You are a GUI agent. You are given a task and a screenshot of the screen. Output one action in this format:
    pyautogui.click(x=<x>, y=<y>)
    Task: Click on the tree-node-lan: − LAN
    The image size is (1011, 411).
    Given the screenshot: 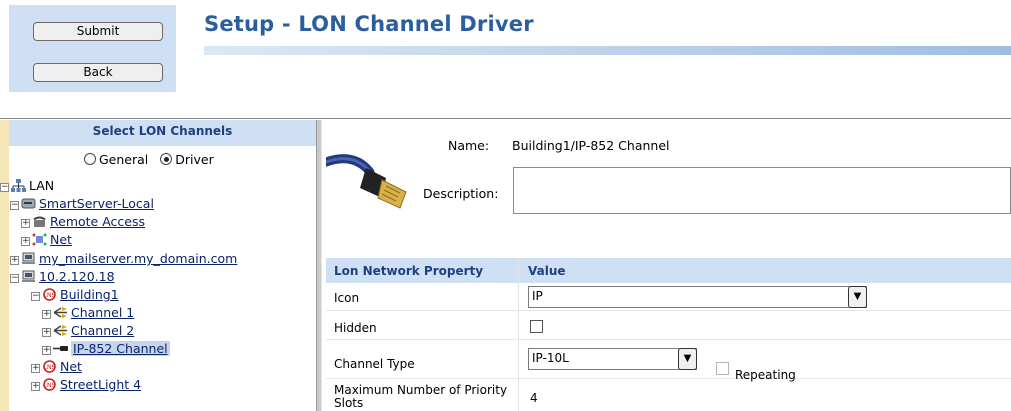 What is the action you would take?
    pyautogui.click(x=27, y=186)
    